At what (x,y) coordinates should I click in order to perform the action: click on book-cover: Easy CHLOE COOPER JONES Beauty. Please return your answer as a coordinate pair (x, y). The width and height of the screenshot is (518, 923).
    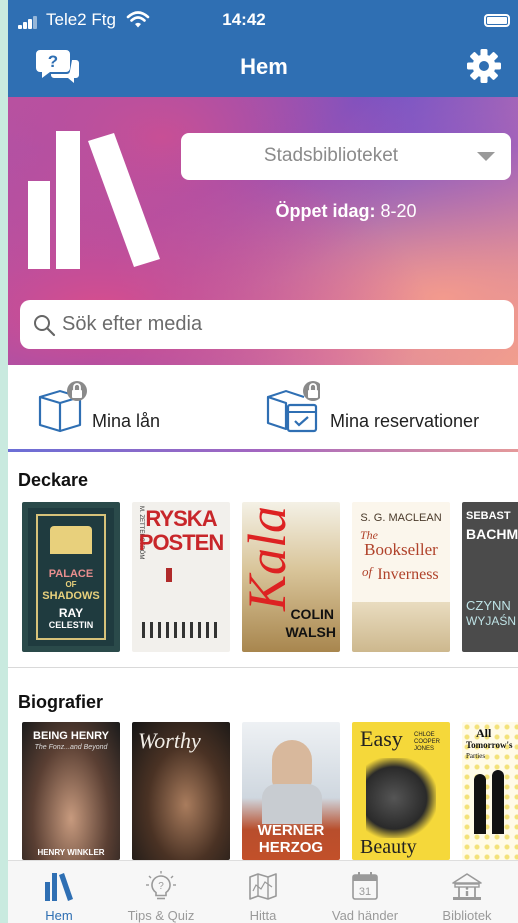
    Looking at the image, I should click on (401, 791).